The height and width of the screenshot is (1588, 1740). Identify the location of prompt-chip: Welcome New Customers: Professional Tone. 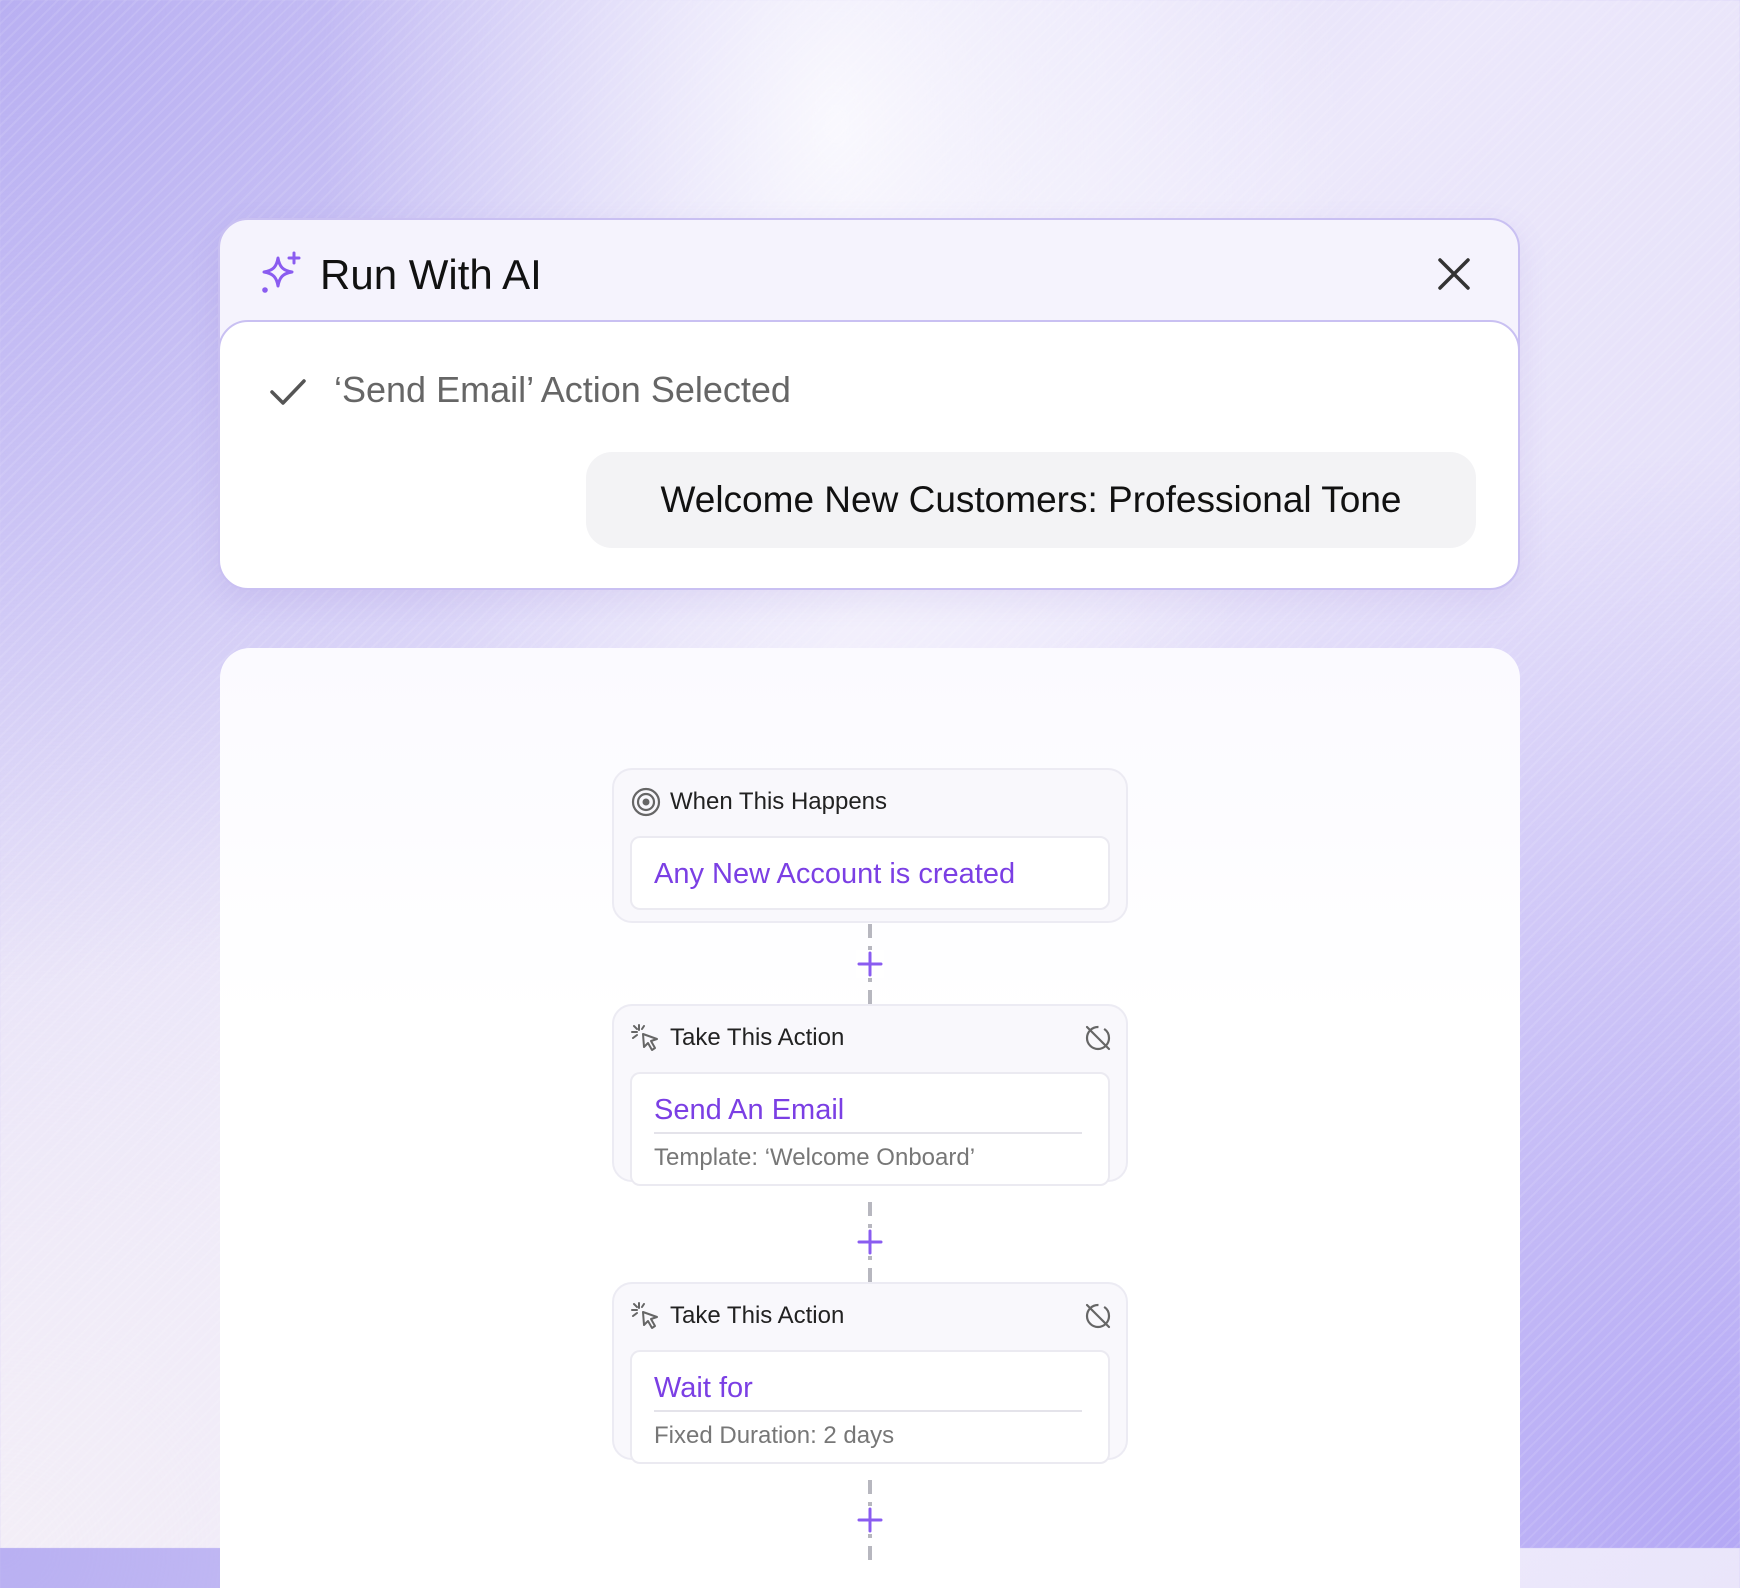
(1031, 500).